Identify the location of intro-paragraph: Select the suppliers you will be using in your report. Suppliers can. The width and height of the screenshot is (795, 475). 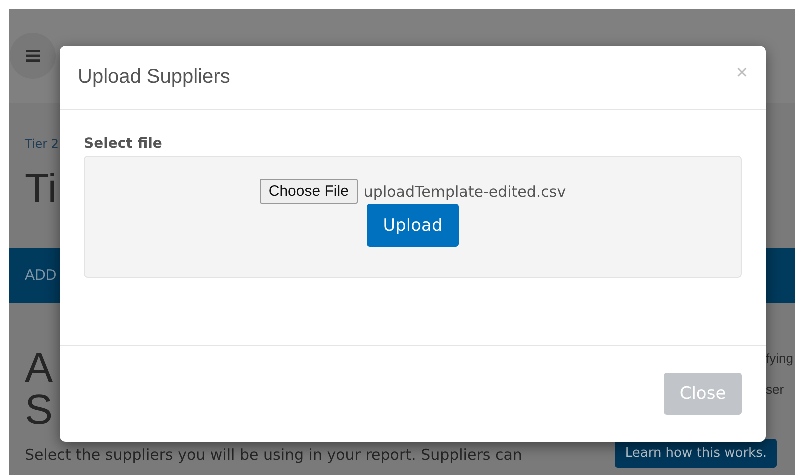
(273, 455).